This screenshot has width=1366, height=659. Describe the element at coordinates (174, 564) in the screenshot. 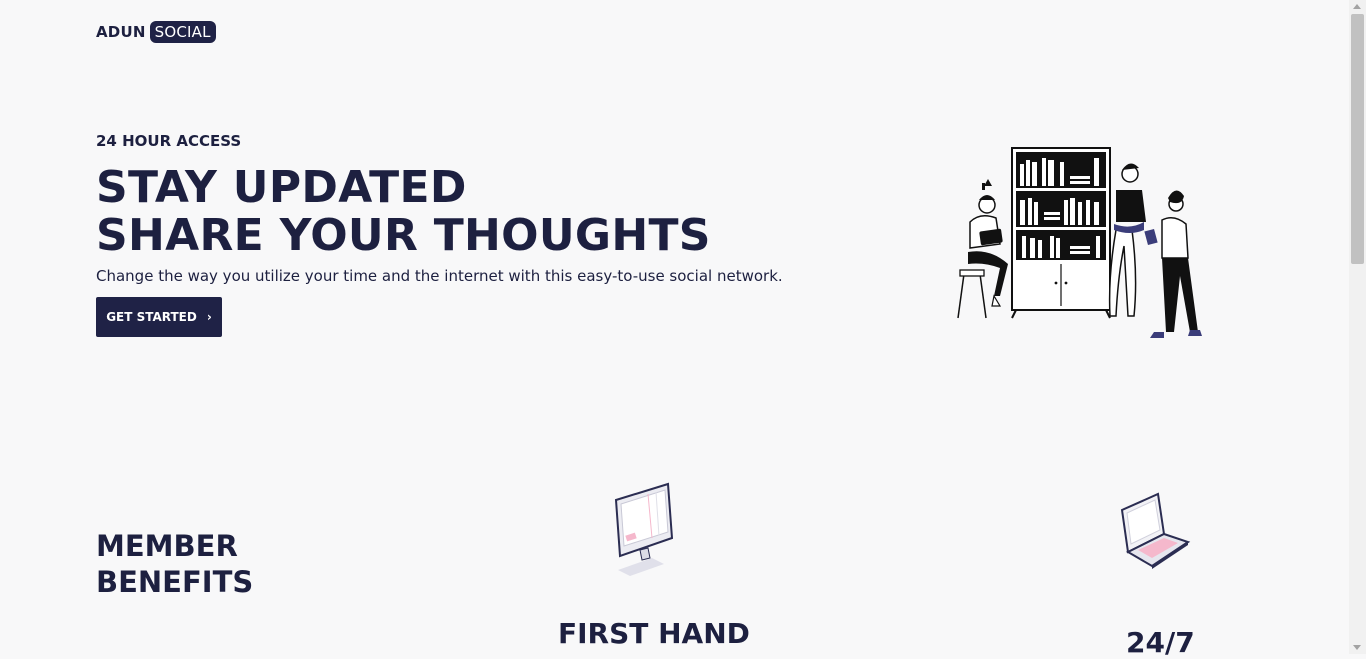

I see `member-benefits-title: MEMBER BENEFITS` at that location.